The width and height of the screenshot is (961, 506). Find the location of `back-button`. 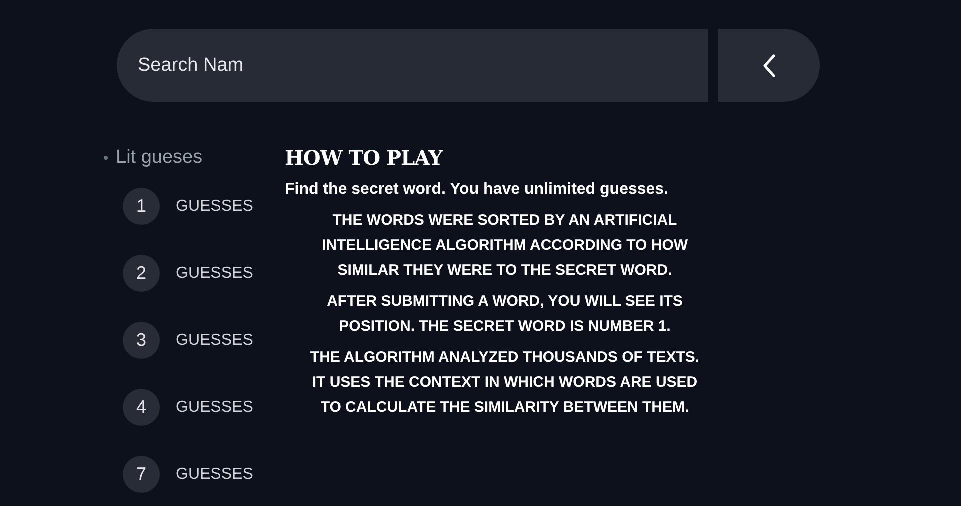

back-button is located at coordinates (769, 65).